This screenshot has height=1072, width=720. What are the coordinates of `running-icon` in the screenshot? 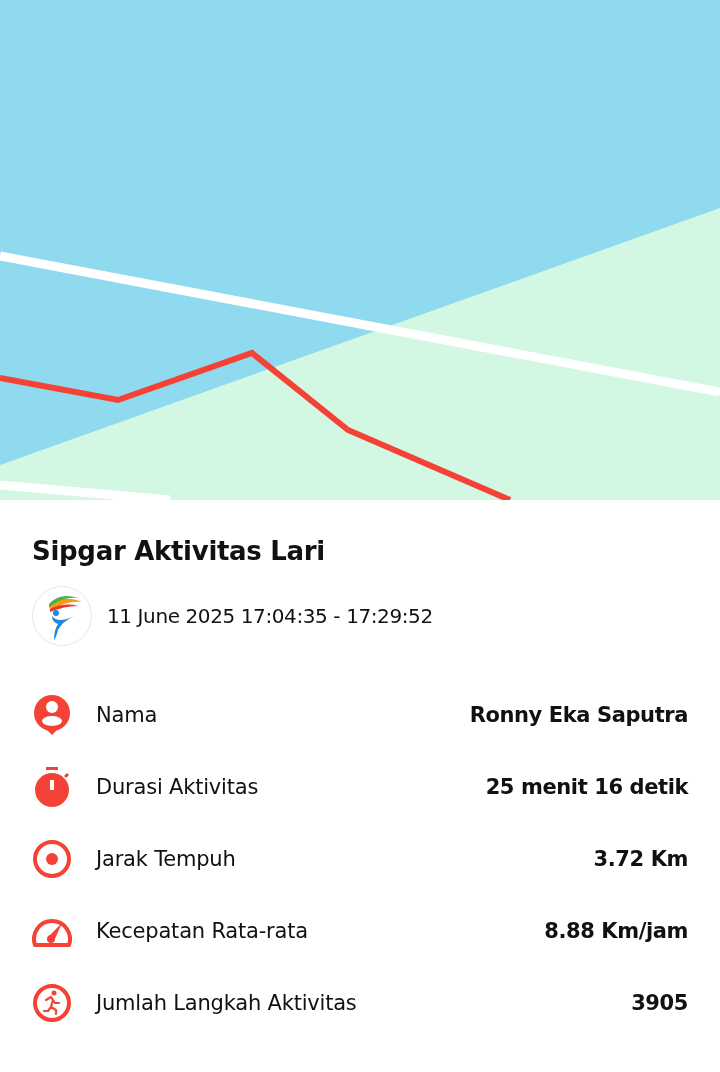 It's located at (52, 1003).